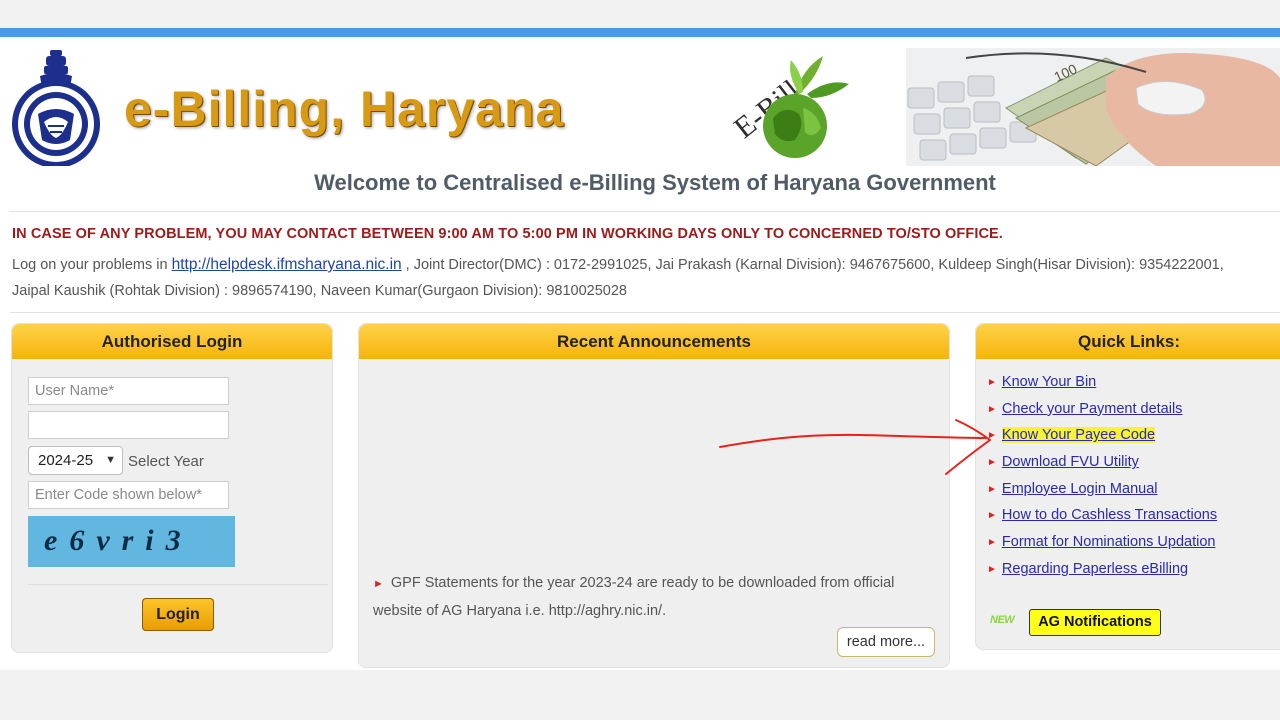 This screenshot has height=720, width=1280. I want to click on year-select-label: Select Year, so click(166, 461).